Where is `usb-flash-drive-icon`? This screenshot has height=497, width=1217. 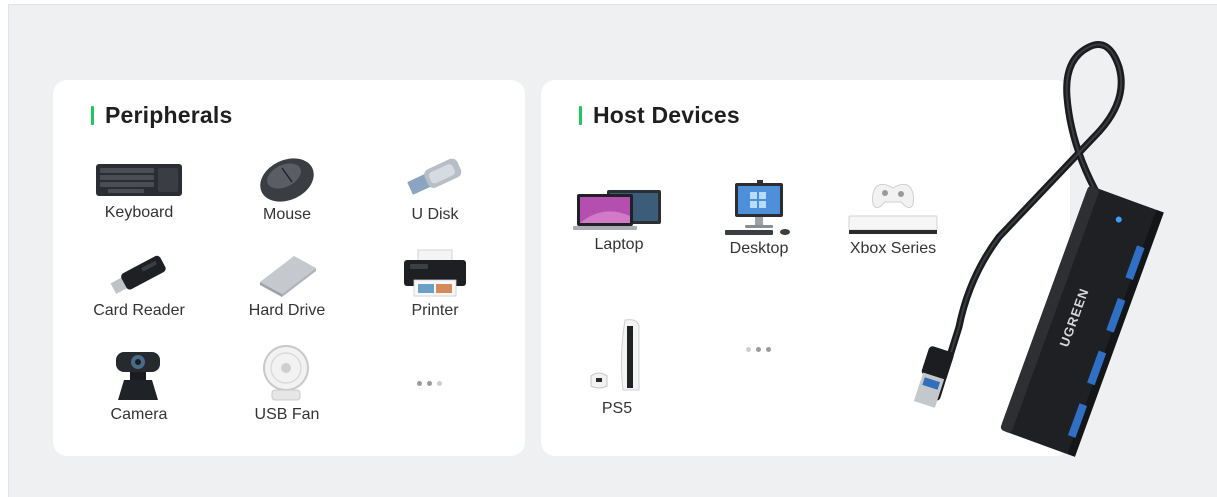 usb-flash-drive-icon is located at coordinates (434, 176).